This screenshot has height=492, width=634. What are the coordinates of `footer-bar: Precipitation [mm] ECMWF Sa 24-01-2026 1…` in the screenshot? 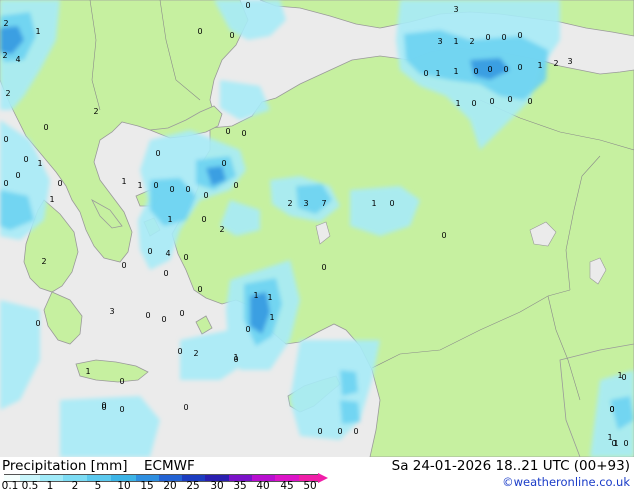 It's located at (317, 474).